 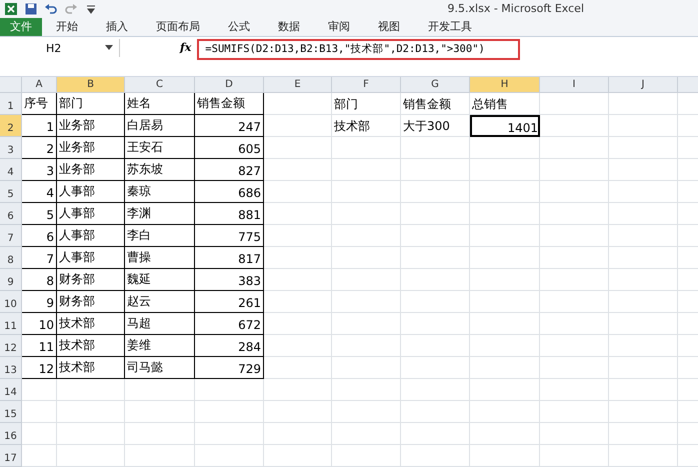 What do you see at coordinates (160, 346) in the screenshot?
I see `table-cell: 姜维` at bounding box center [160, 346].